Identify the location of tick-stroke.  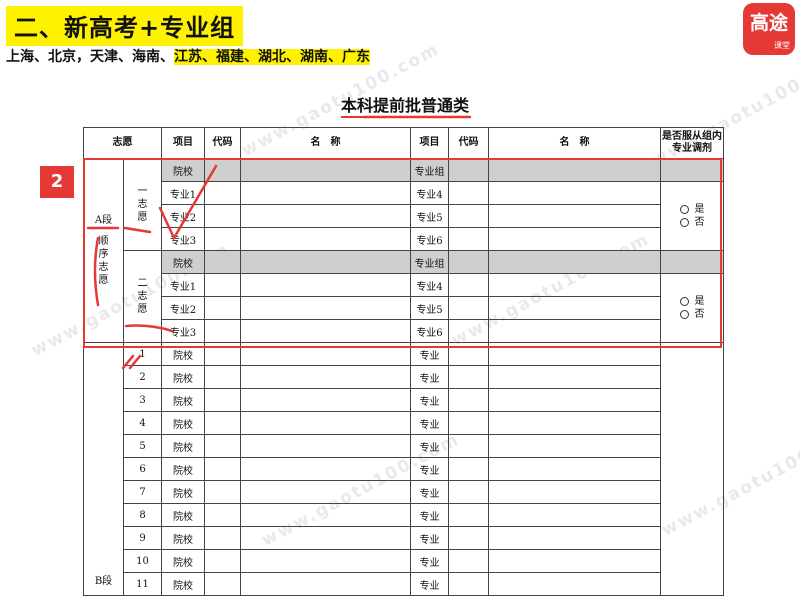
(131, 362).